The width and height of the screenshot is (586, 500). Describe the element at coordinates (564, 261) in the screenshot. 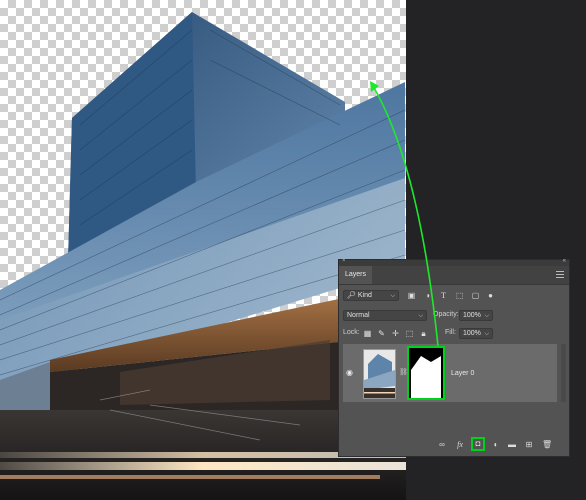

I see `collapse-panel-icon: «` at that location.